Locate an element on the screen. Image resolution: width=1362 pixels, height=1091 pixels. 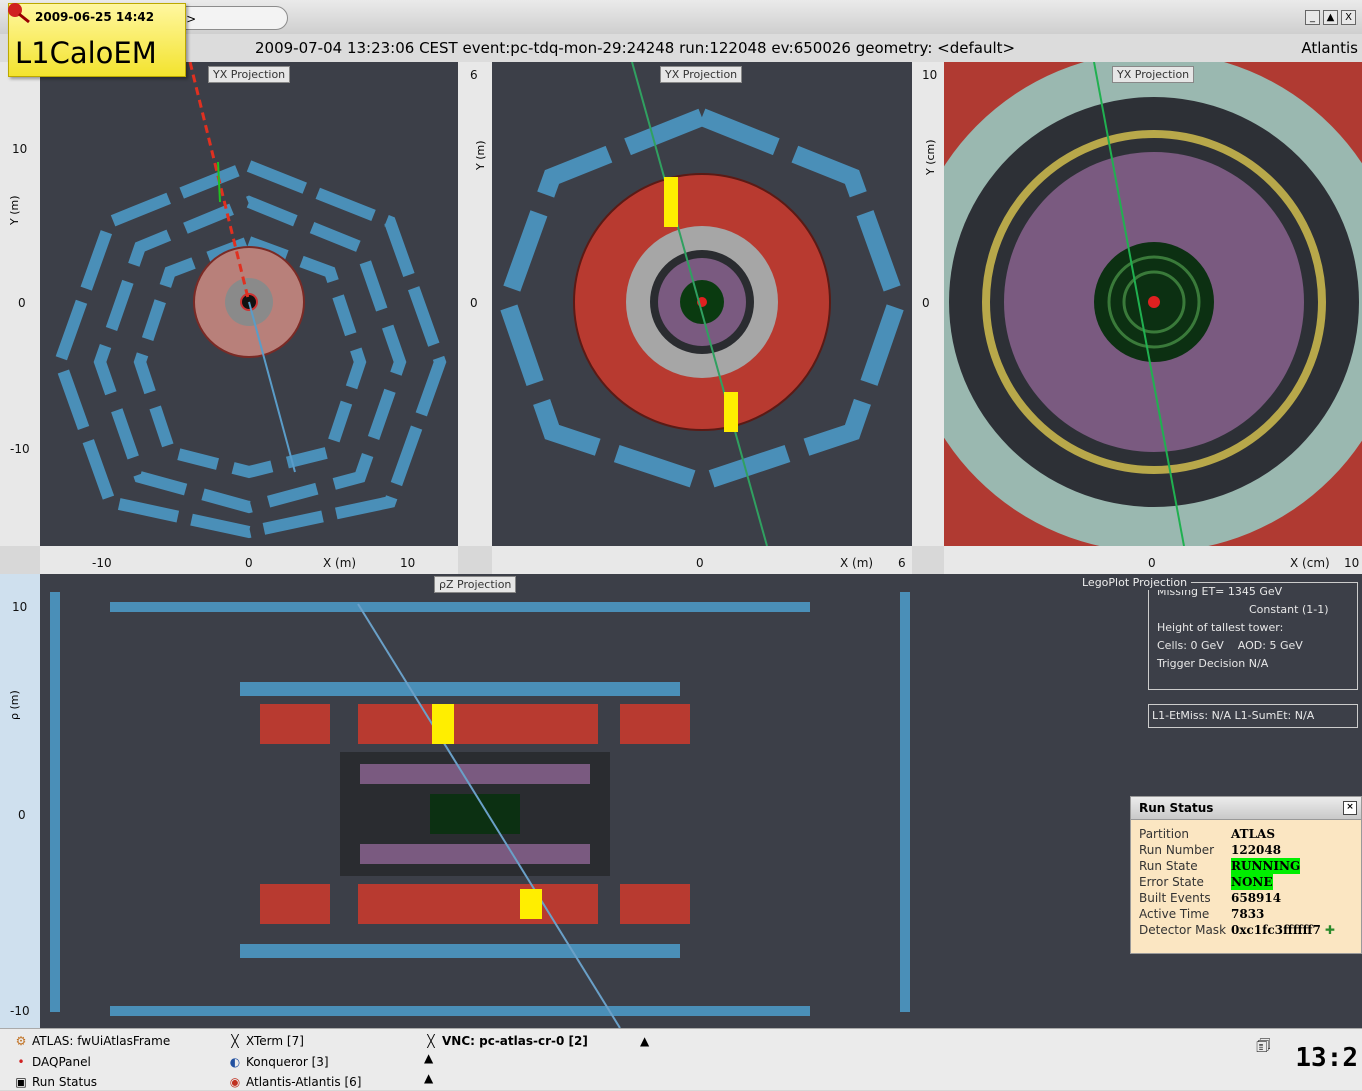
yx1-ytick-top: 10 is located at coordinates (20, 149).